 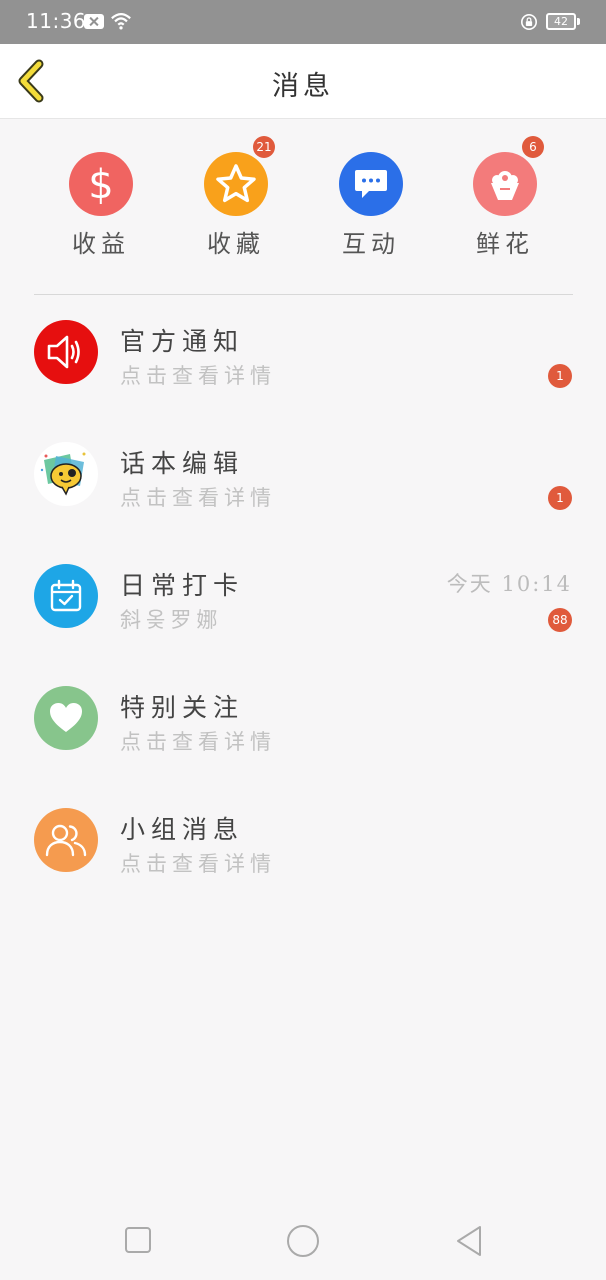 I want to click on category-interaction: 互动, so click(x=371, y=205).